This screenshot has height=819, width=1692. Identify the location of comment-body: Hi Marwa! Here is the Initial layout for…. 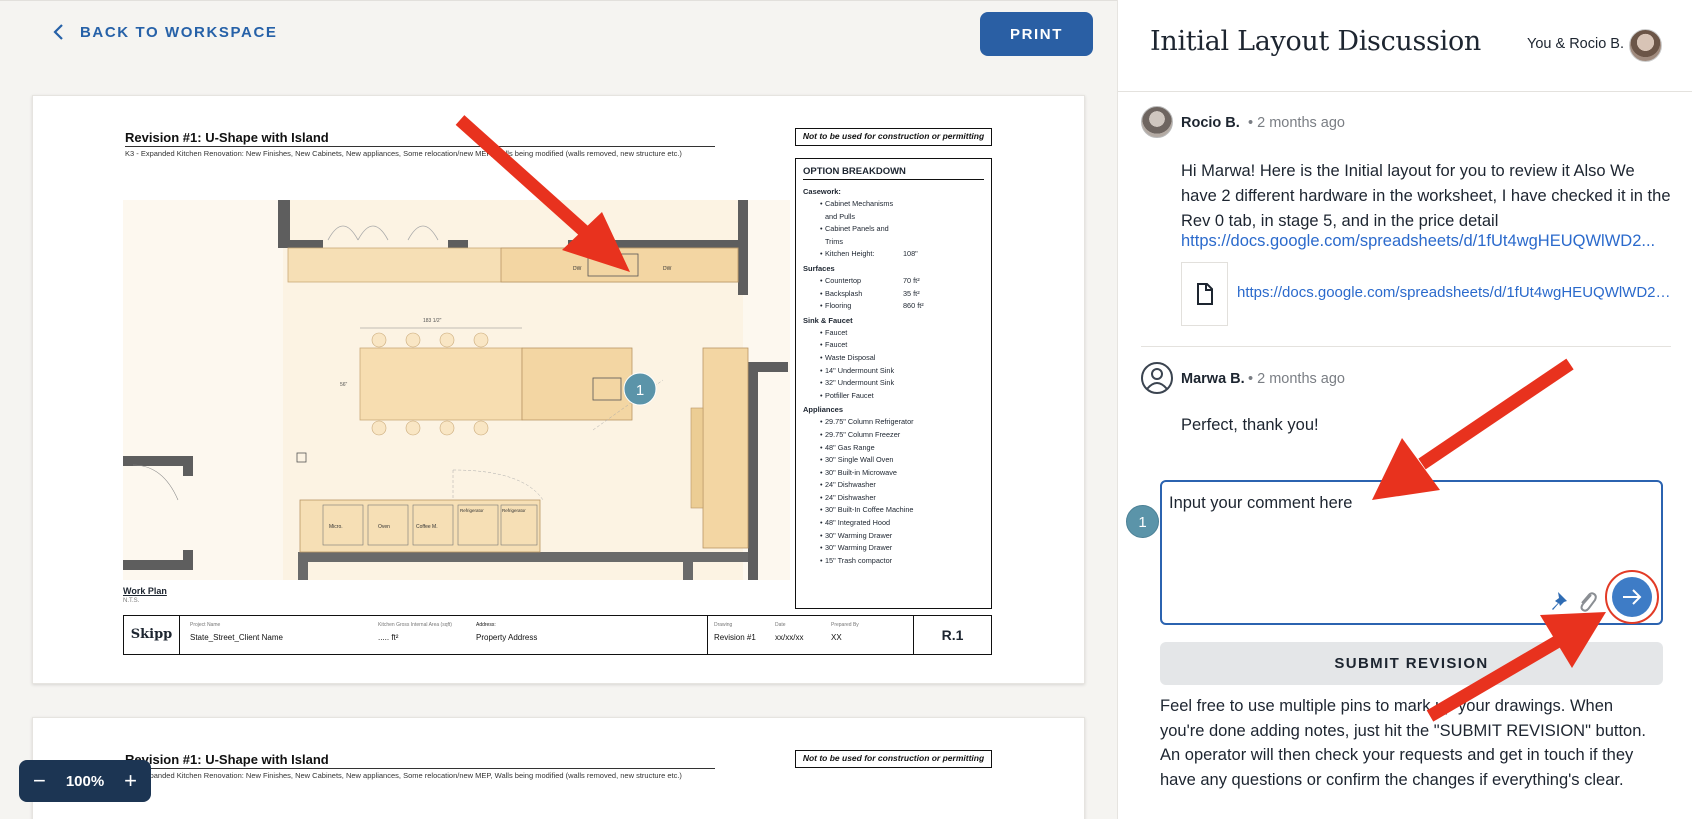
(1426, 196).